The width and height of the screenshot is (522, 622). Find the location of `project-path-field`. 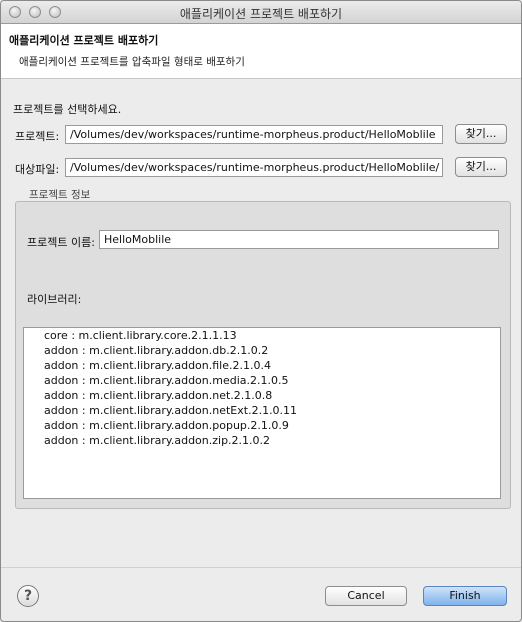

project-path-field is located at coordinates (254, 134).